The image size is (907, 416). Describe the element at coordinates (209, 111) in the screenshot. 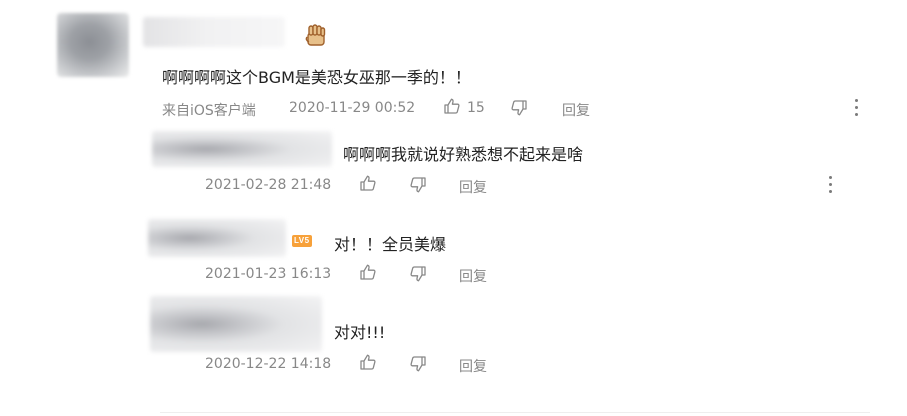

I see `comment-source: 来自iOS客户端` at that location.